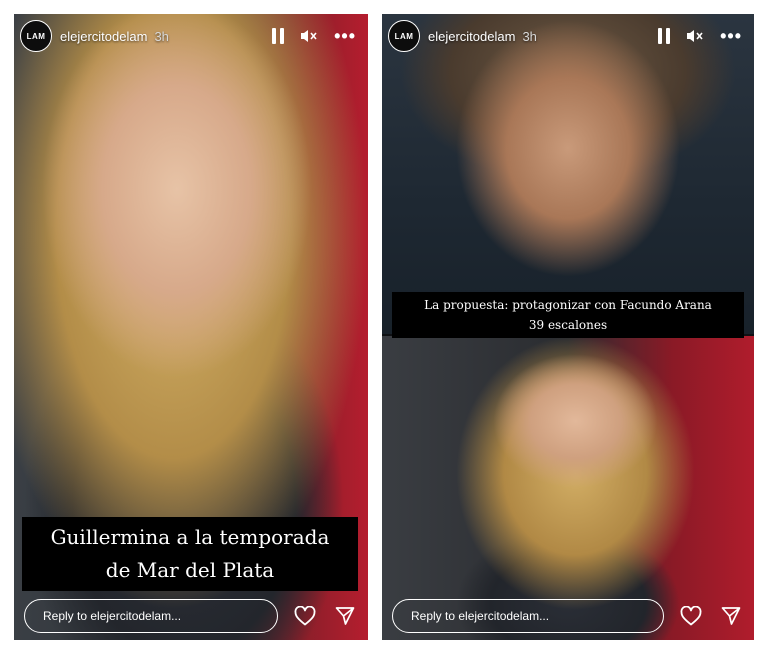 The image size is (768, 652). I want to click on caption-line: Guillermina a la temporada, so click(190, 537).